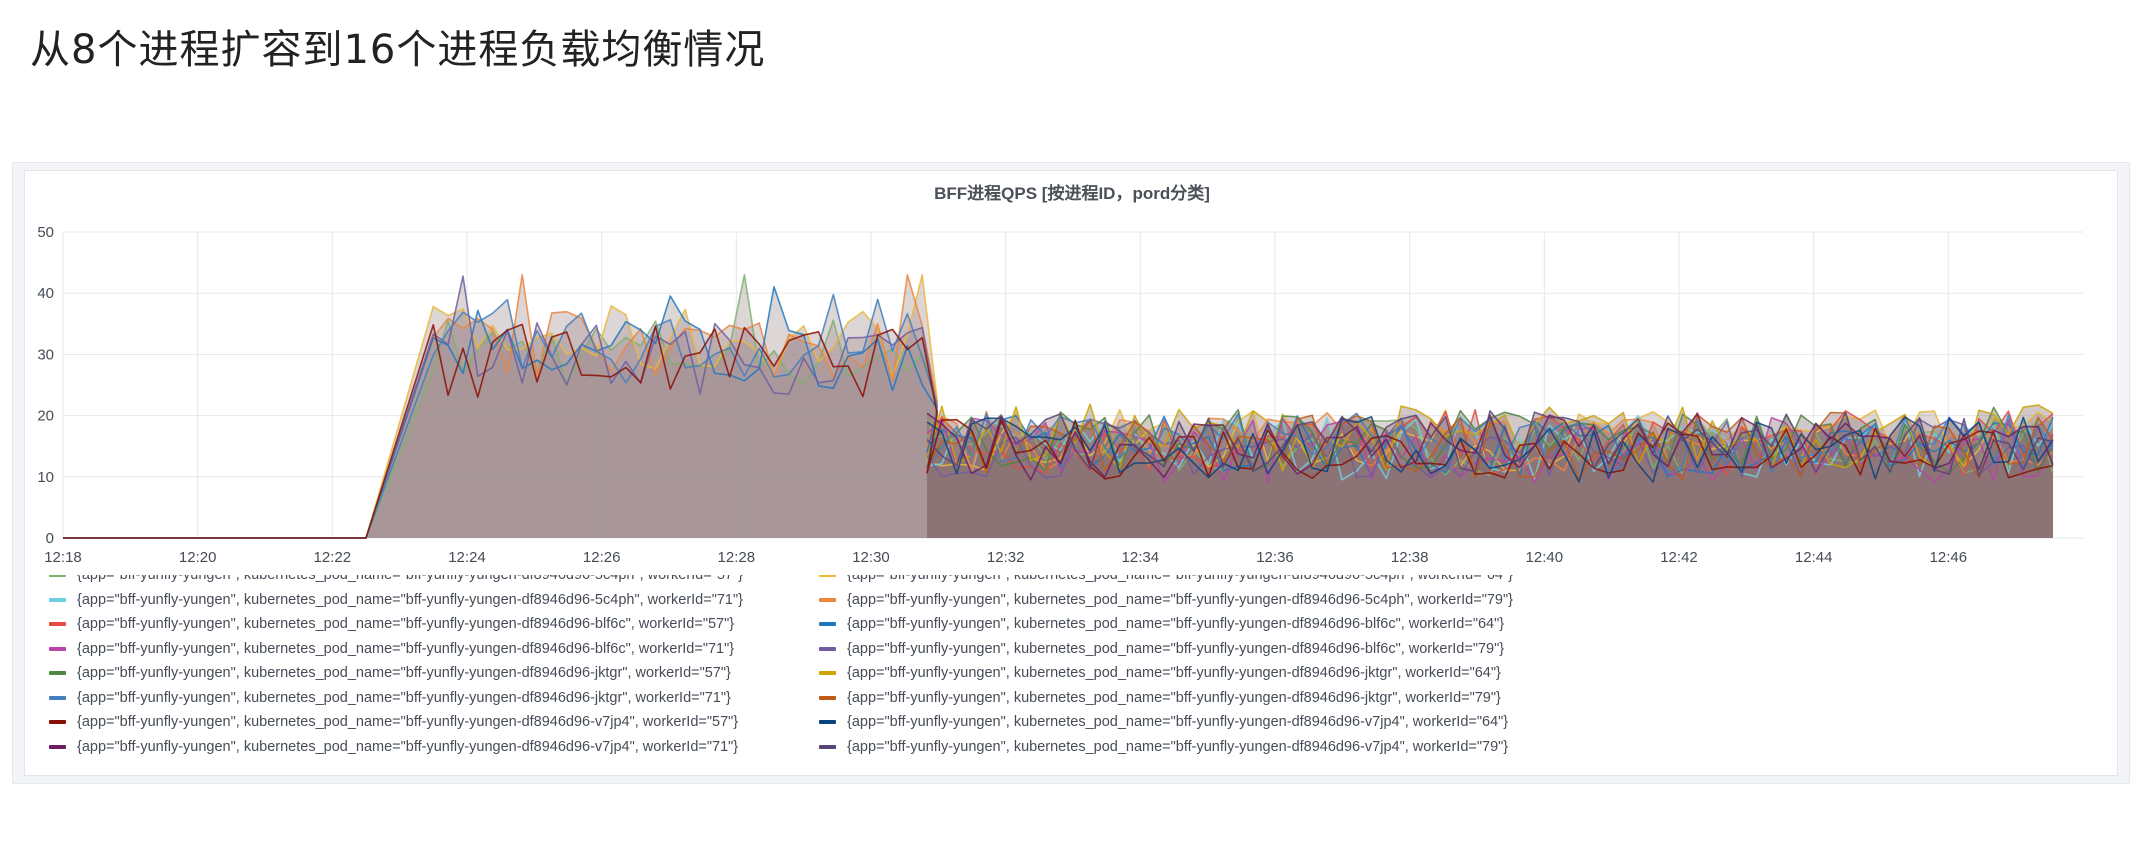 This screenshot has width=2142, height=850. What do you see at coordinates (871, 557) in the screenshot?
I see `x-tick-label: 12:30` at bounding box center [871, 557].